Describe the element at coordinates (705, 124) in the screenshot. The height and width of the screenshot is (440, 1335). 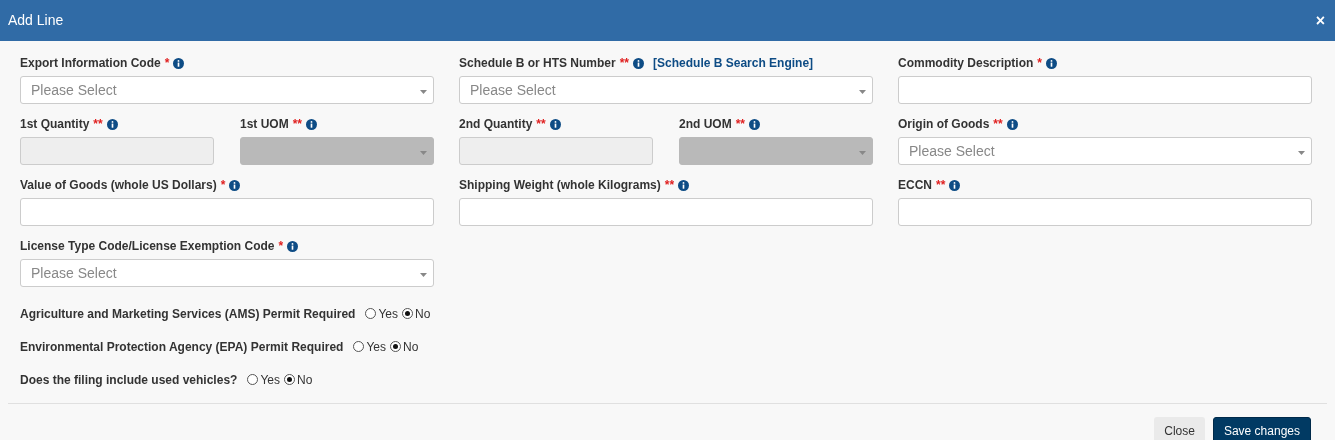
I see `field-label: 2nd UOM` at that location.